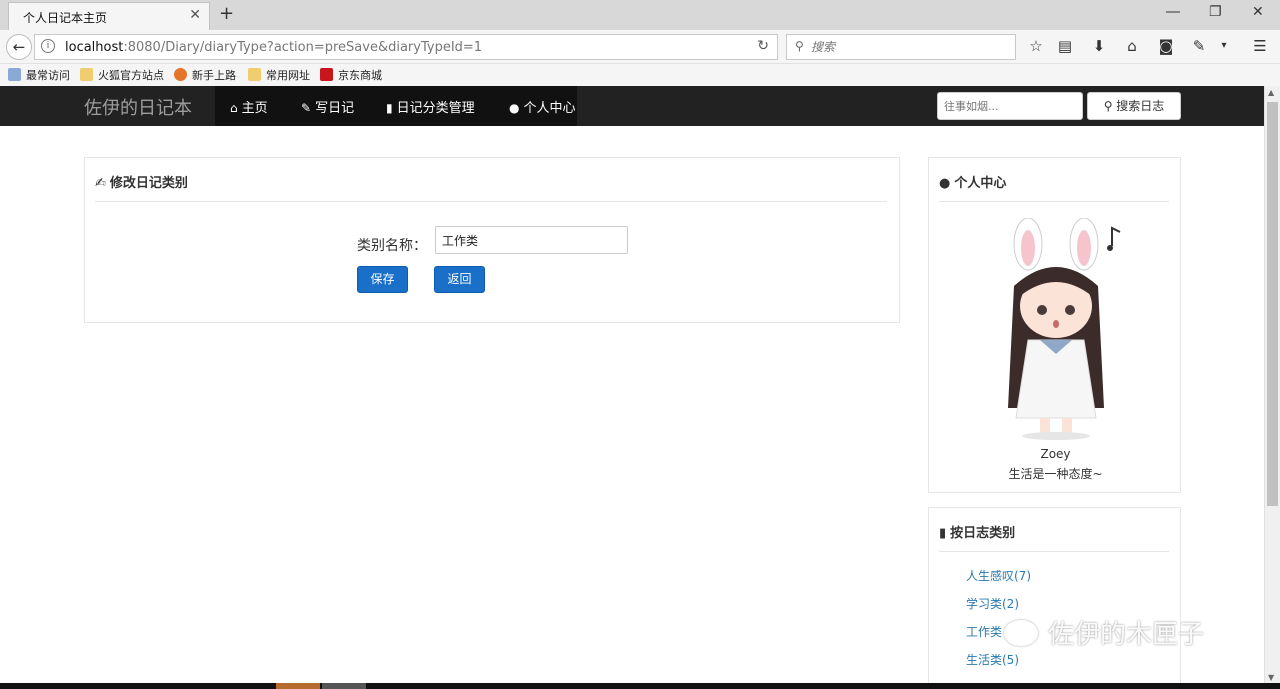  Describe the element at coordinates (998, 575) in the screenshot. I see `category-link: 人生感叹(7)` at that location.